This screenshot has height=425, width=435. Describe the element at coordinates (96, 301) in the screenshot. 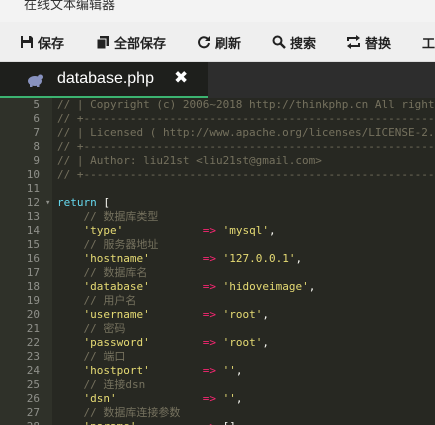

I see `code-line: // 用户名` at that location.